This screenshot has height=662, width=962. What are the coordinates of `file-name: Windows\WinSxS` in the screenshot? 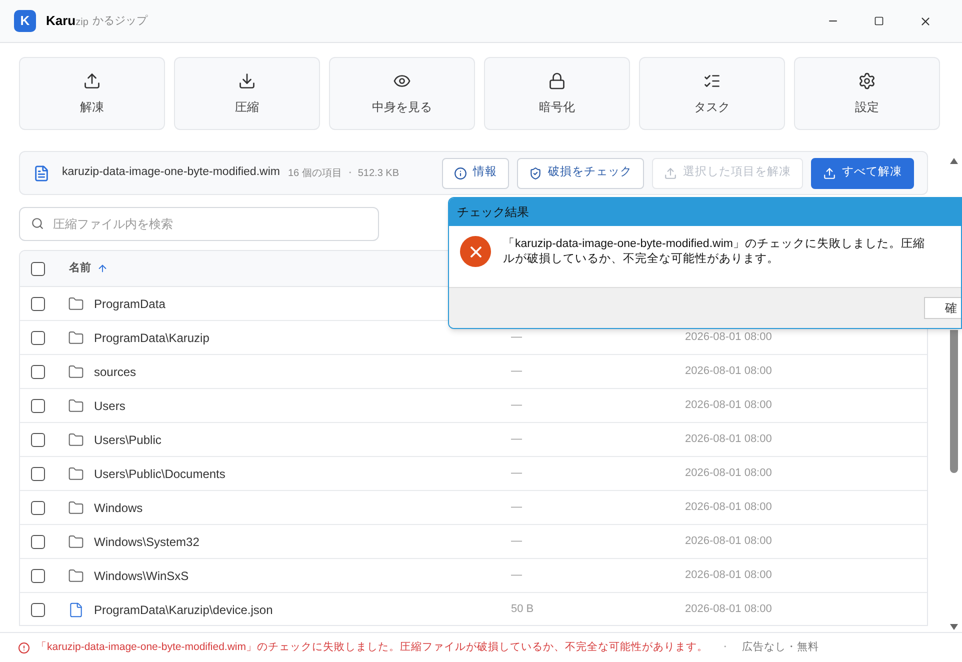 It's located at (142, 576).